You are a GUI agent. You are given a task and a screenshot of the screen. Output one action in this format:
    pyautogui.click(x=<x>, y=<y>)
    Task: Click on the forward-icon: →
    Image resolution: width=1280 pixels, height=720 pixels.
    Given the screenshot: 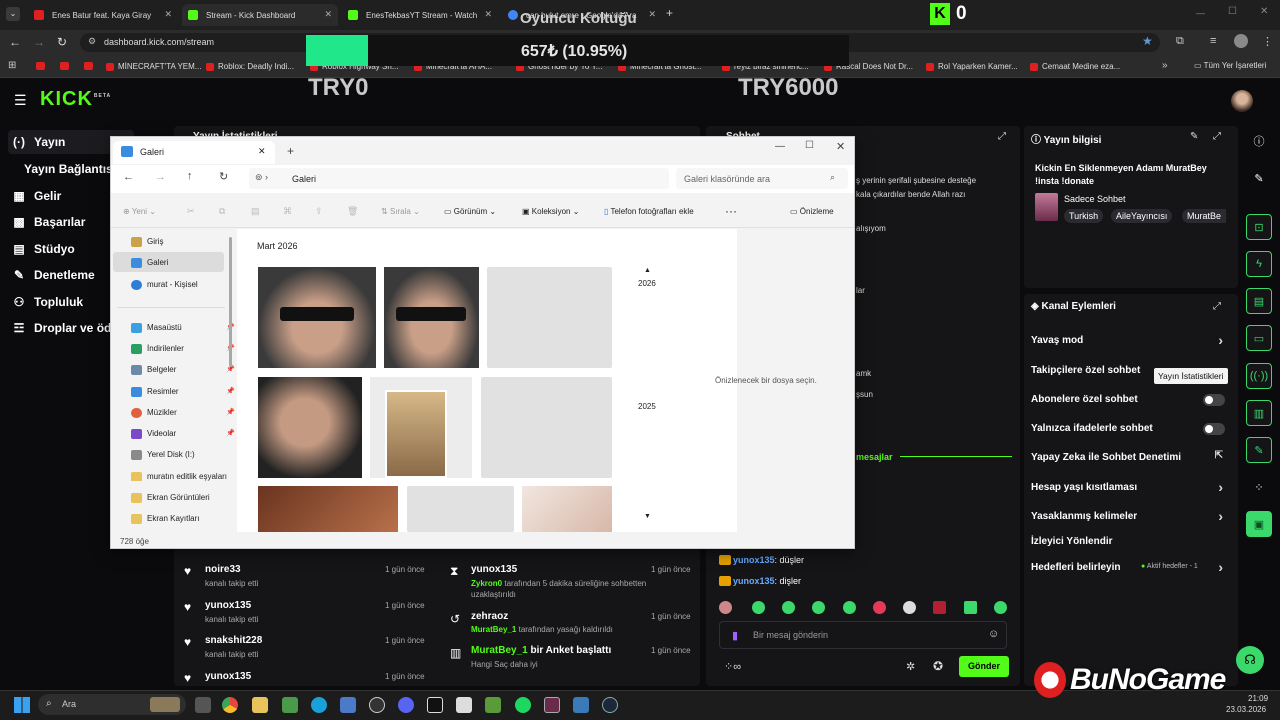 What is the action you would take?
    pyautogui.click(x=39, y=42)
    